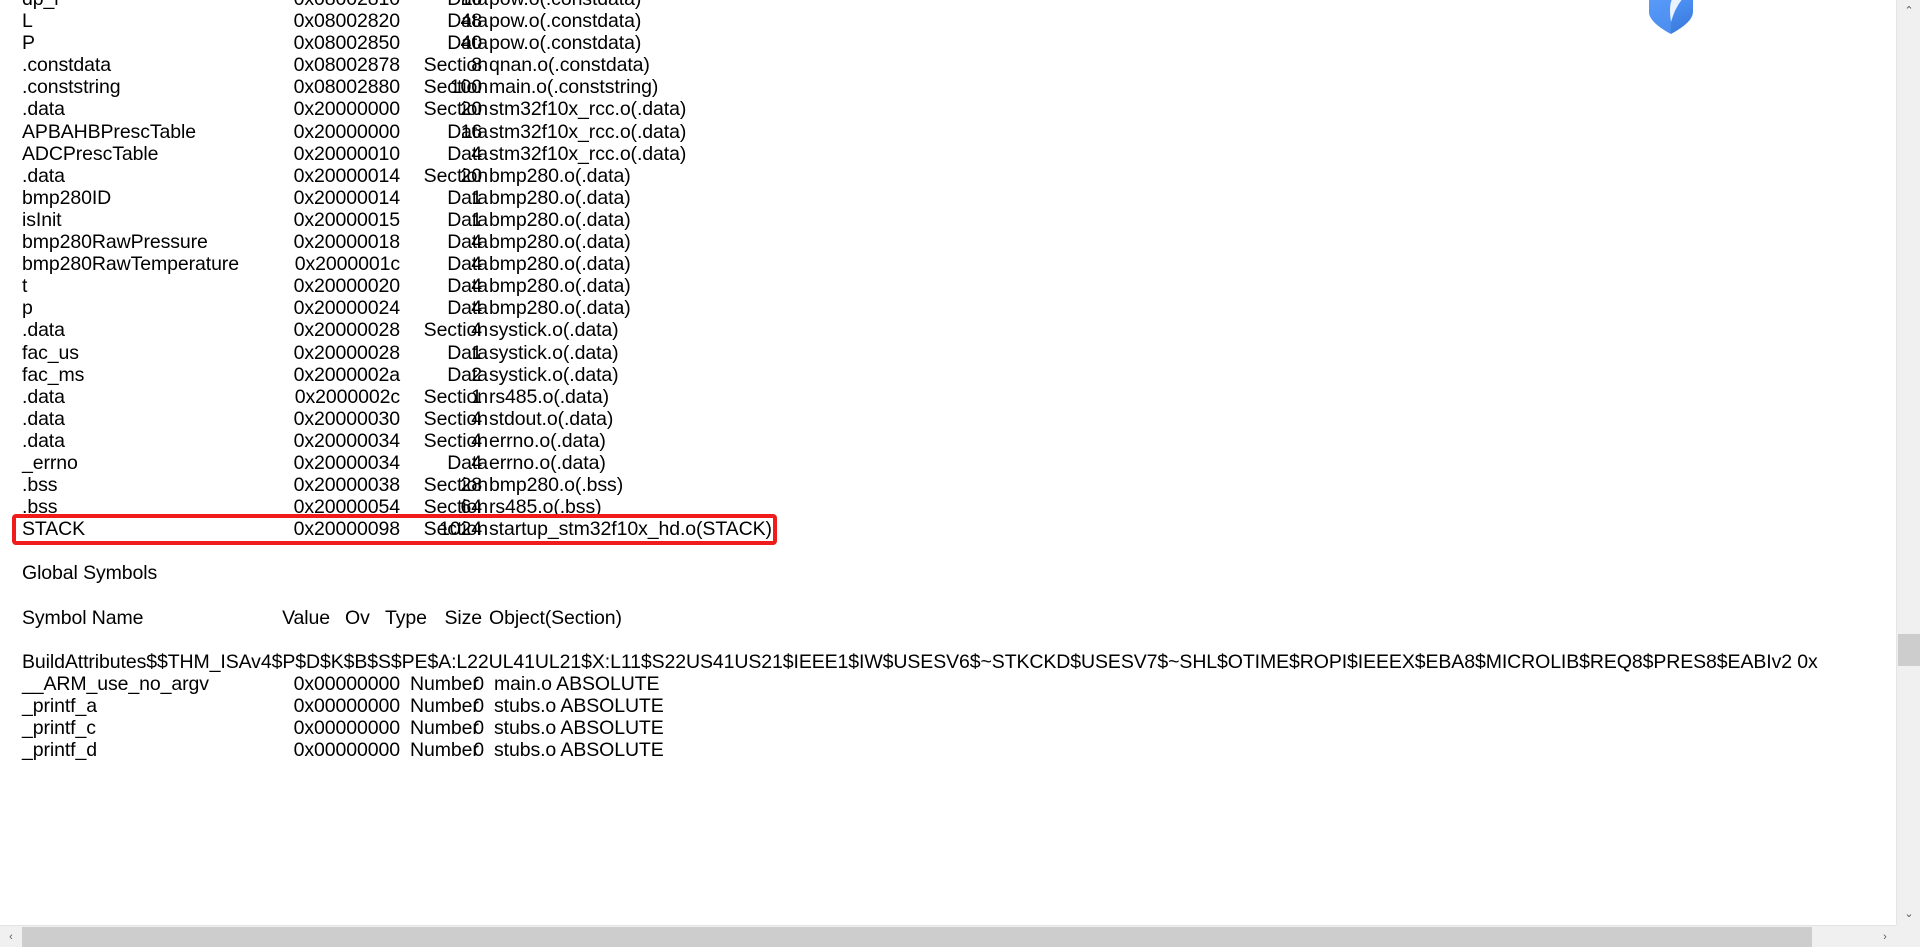  Describe the element at coordinates (551, 418) in the screenshot. I see `cell-object-section: stdout.o(.data)` at that location.